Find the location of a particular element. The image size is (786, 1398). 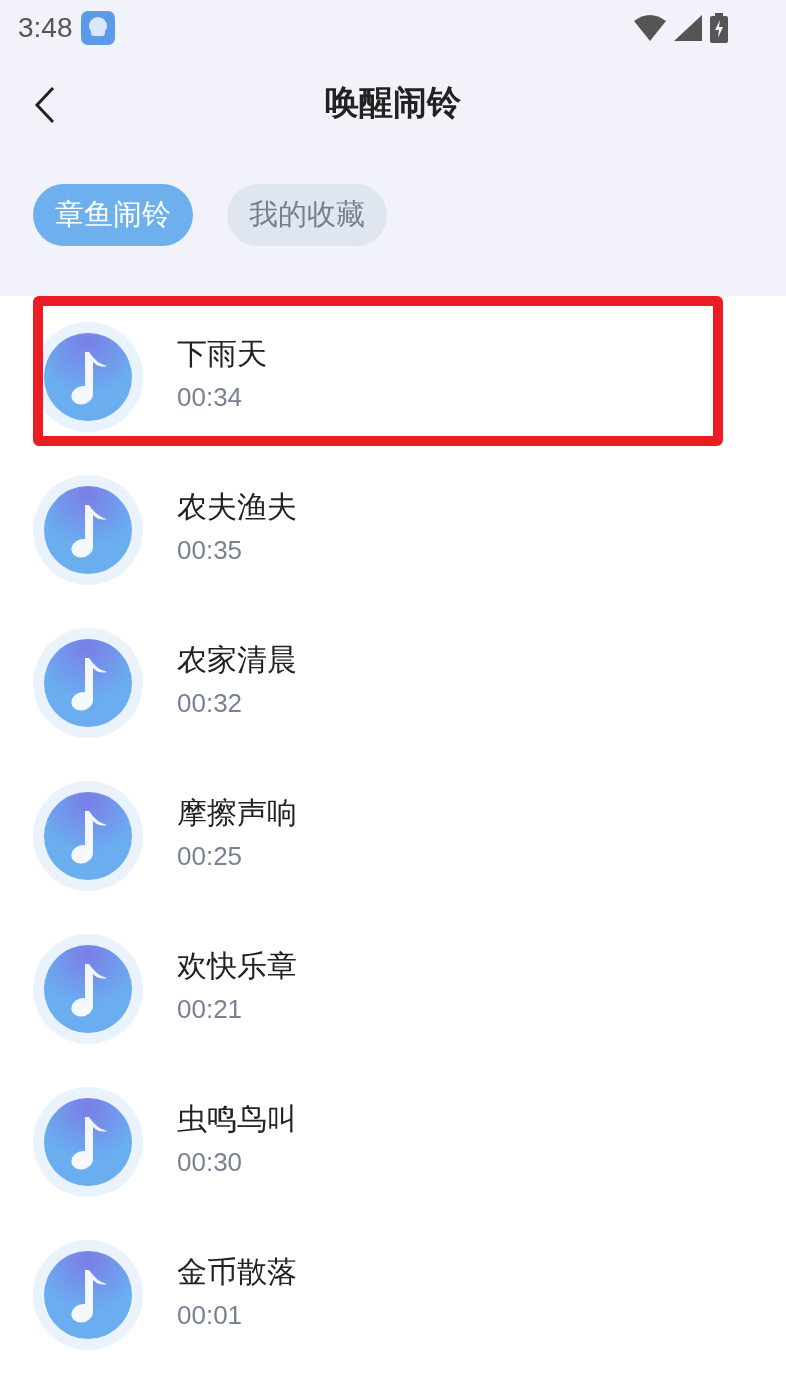

wifi-icon is located at coordinates (650, 28).